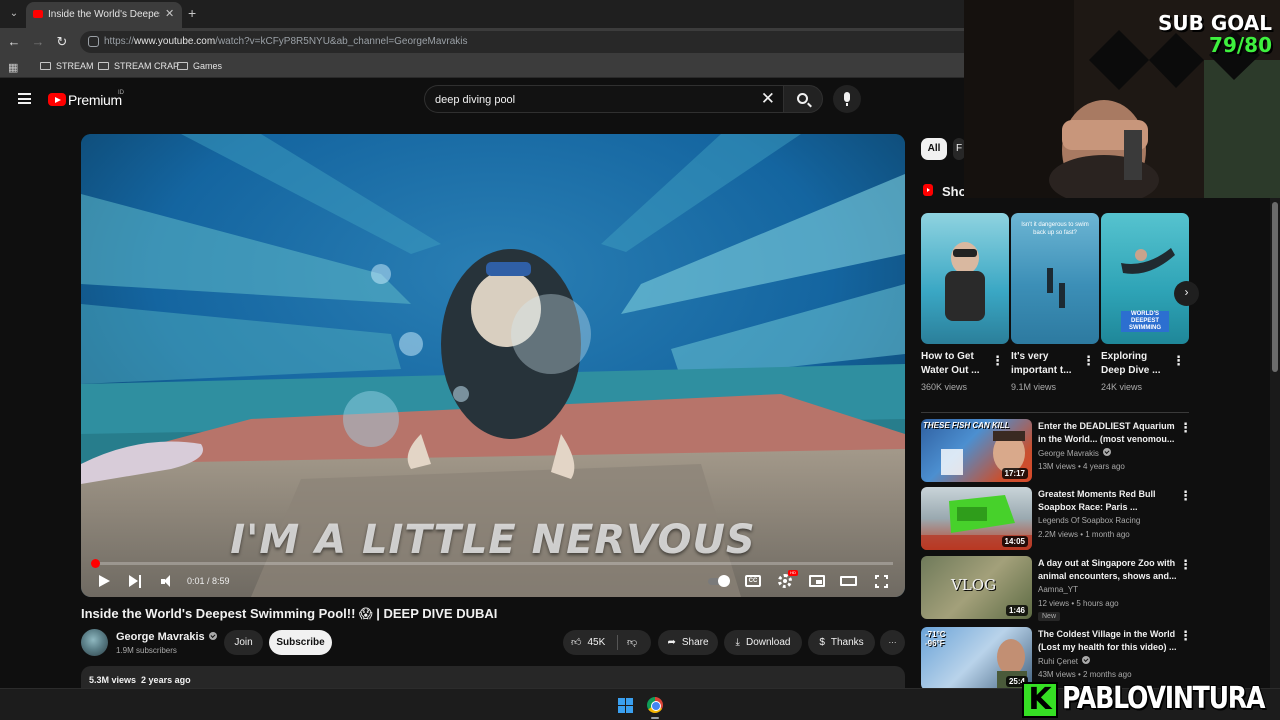 Image resolution: width=1280 pixels, height=720 pixels. What do you see at coordinates (632, 642) in the screenshot?
I see `dislike-icon: 👎︎` at bounding box center [632, 642].